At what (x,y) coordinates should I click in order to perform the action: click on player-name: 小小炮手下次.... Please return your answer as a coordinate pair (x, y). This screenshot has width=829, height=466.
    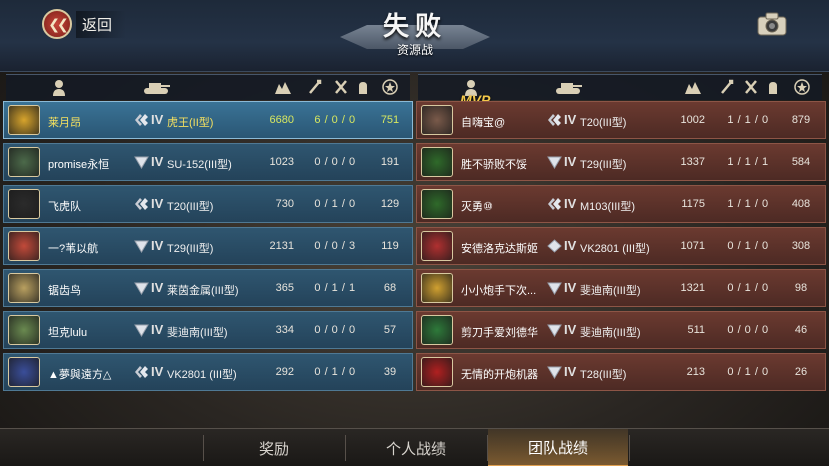
    Looking at the image, I should click on (499, 291).